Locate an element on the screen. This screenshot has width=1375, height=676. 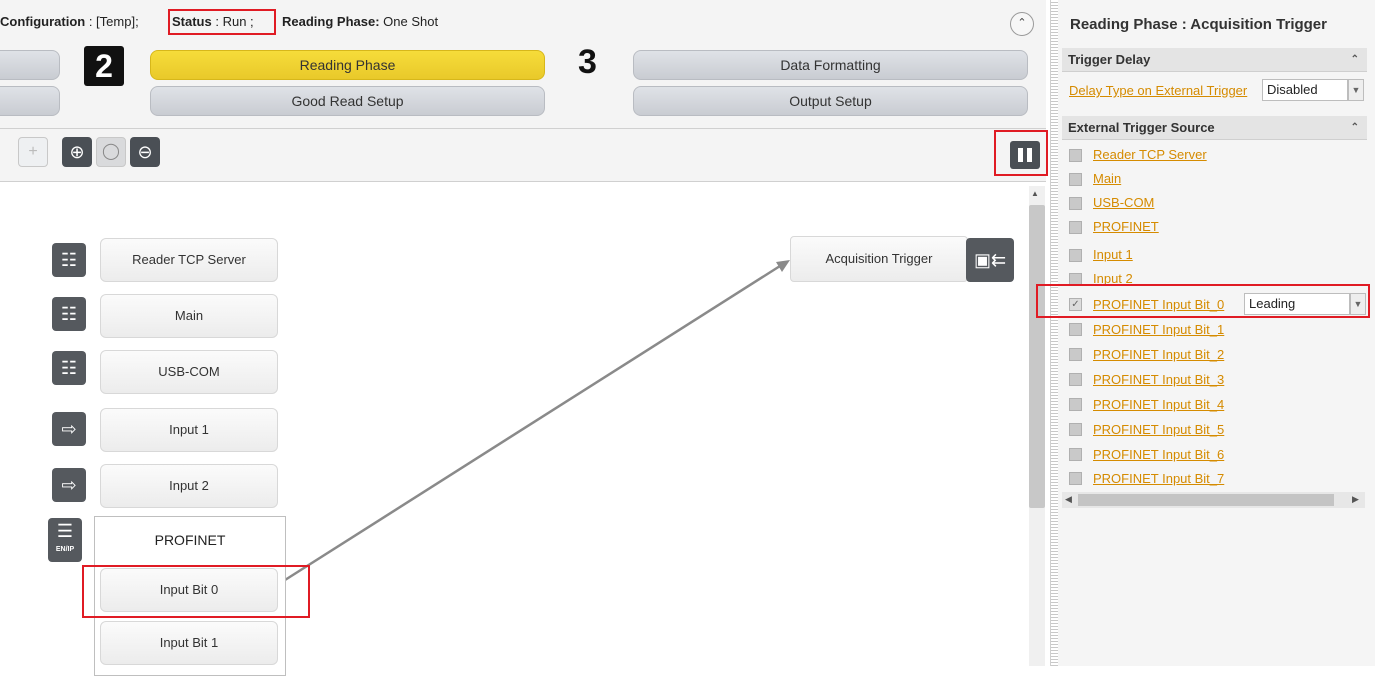
panel-title: Reading Phase : Acquisition Trigger is located at coordinates (1198, 24).